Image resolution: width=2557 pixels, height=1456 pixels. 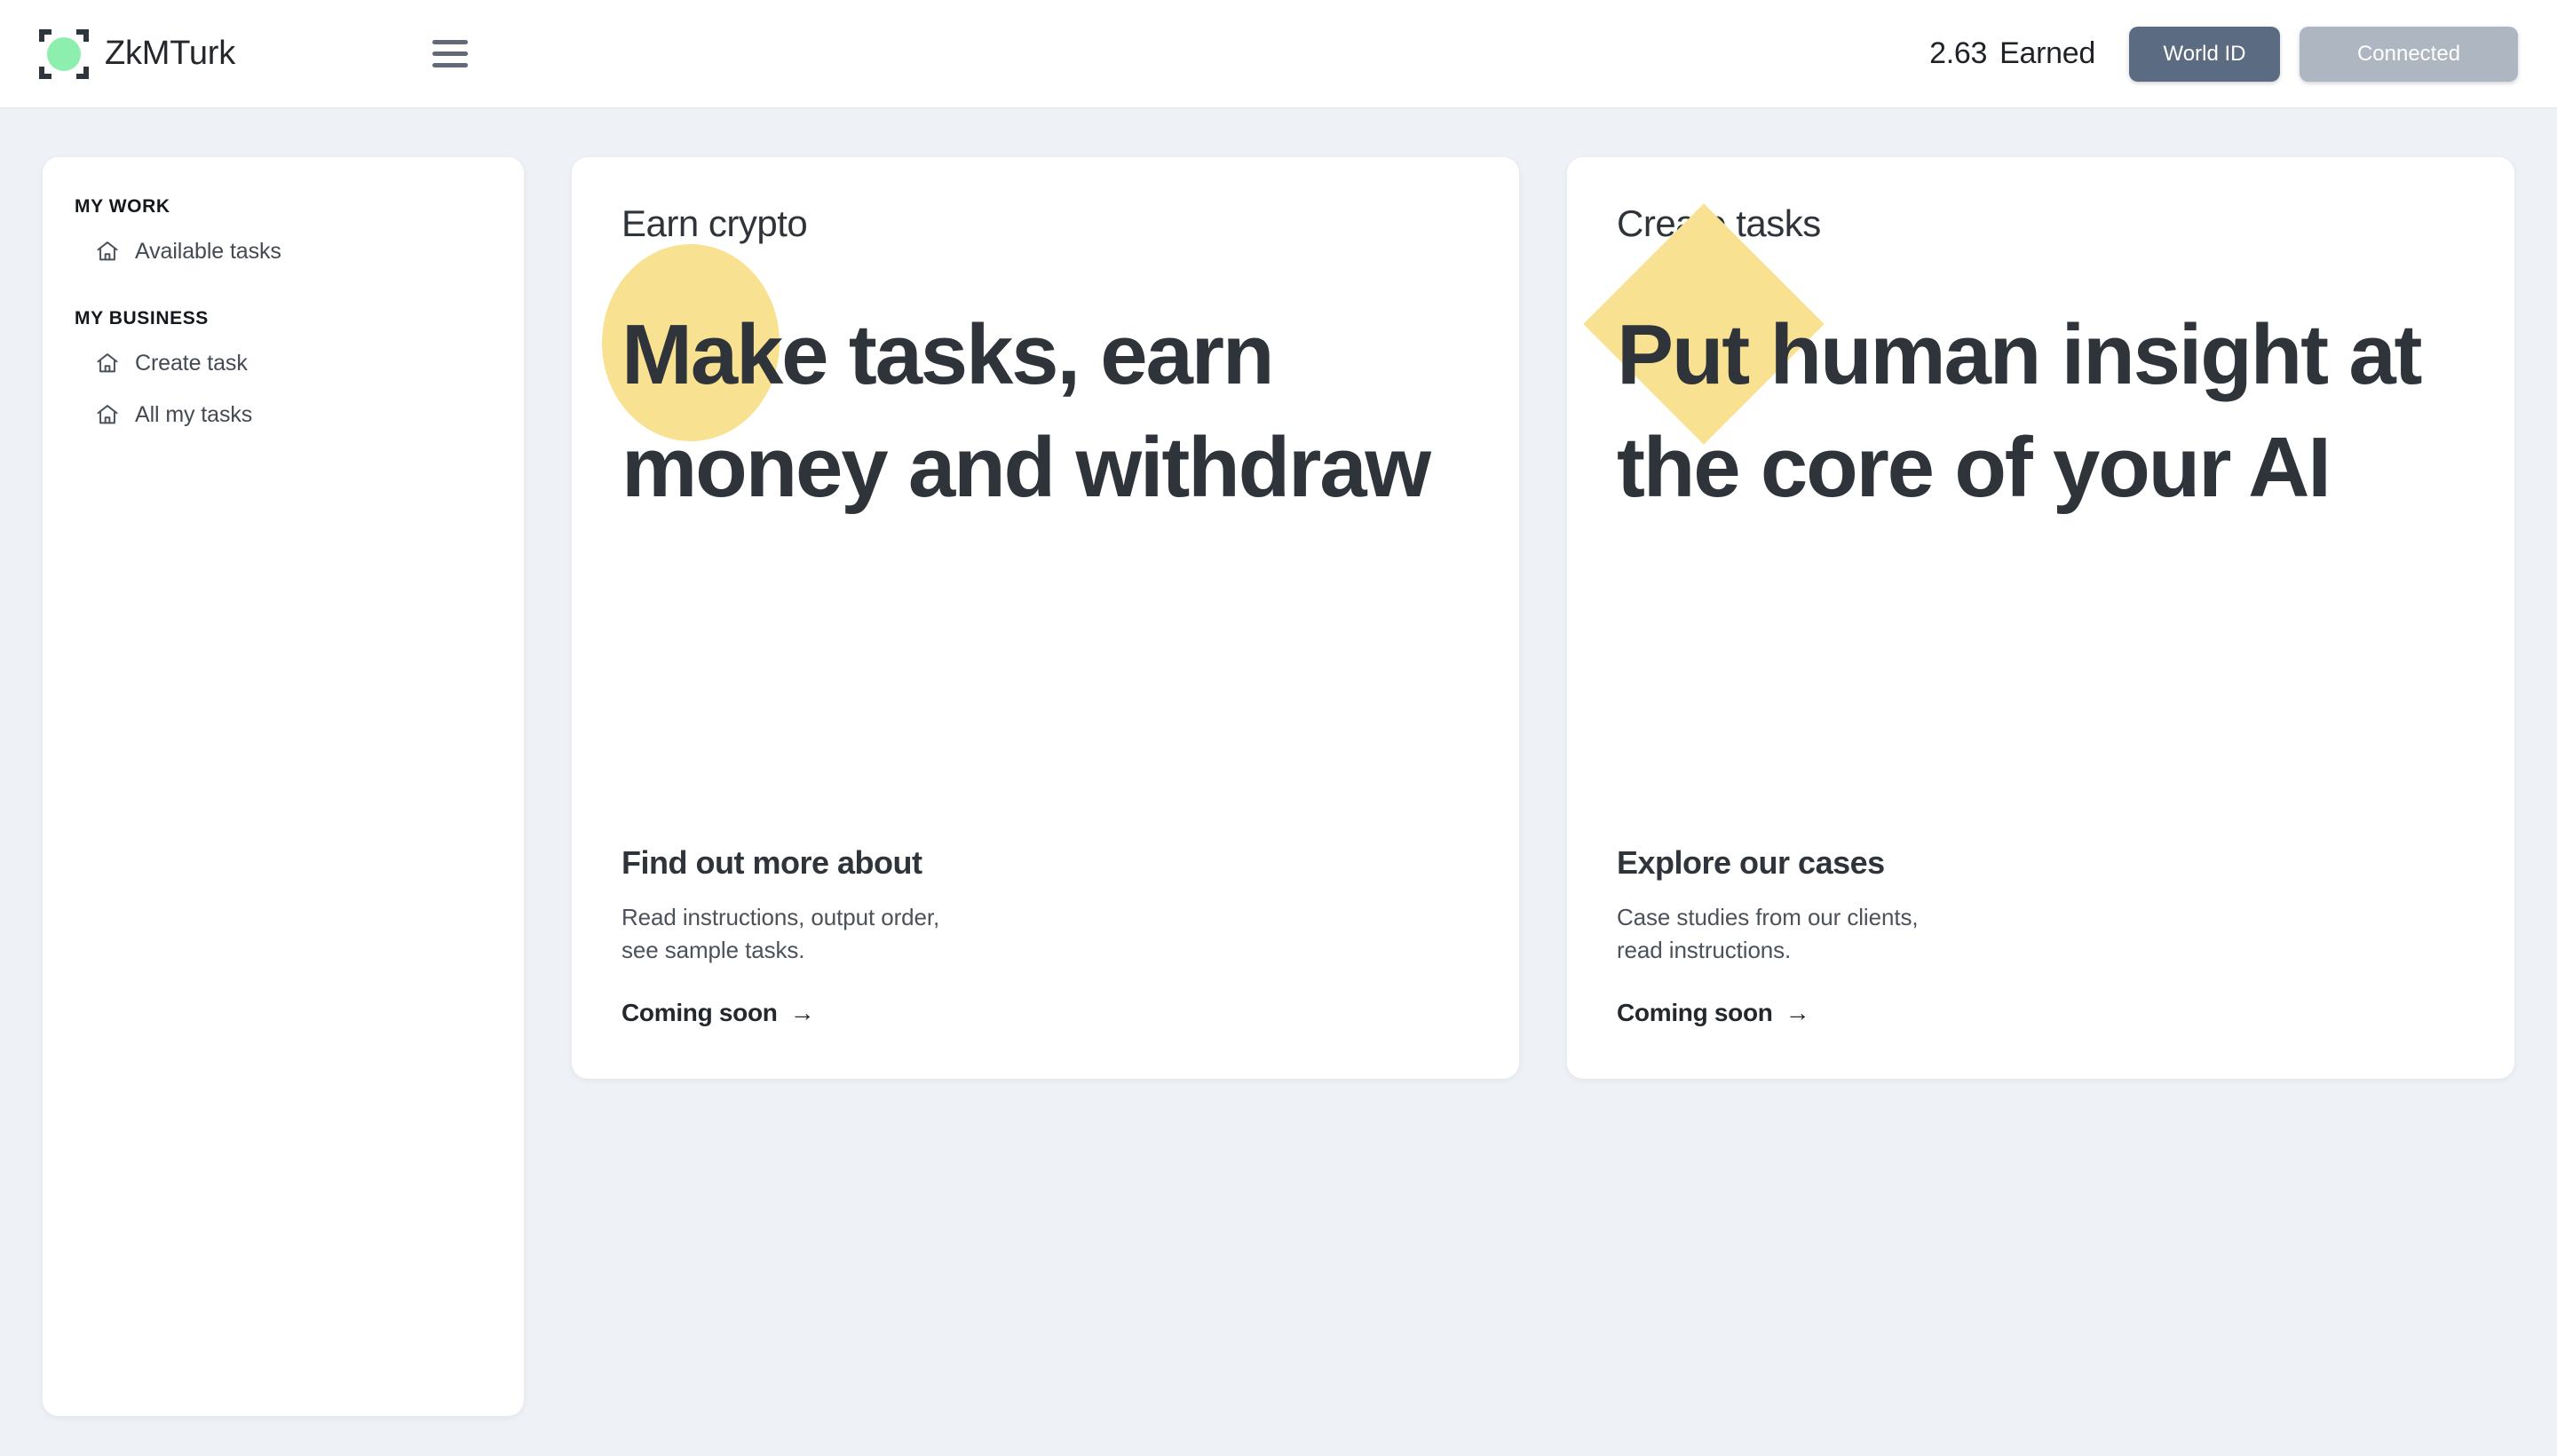 What do you see at coordinates (45, 72) in the screenshot?
I see `crop-mark-bottom-left-icon` at bounding box center [45, 72].